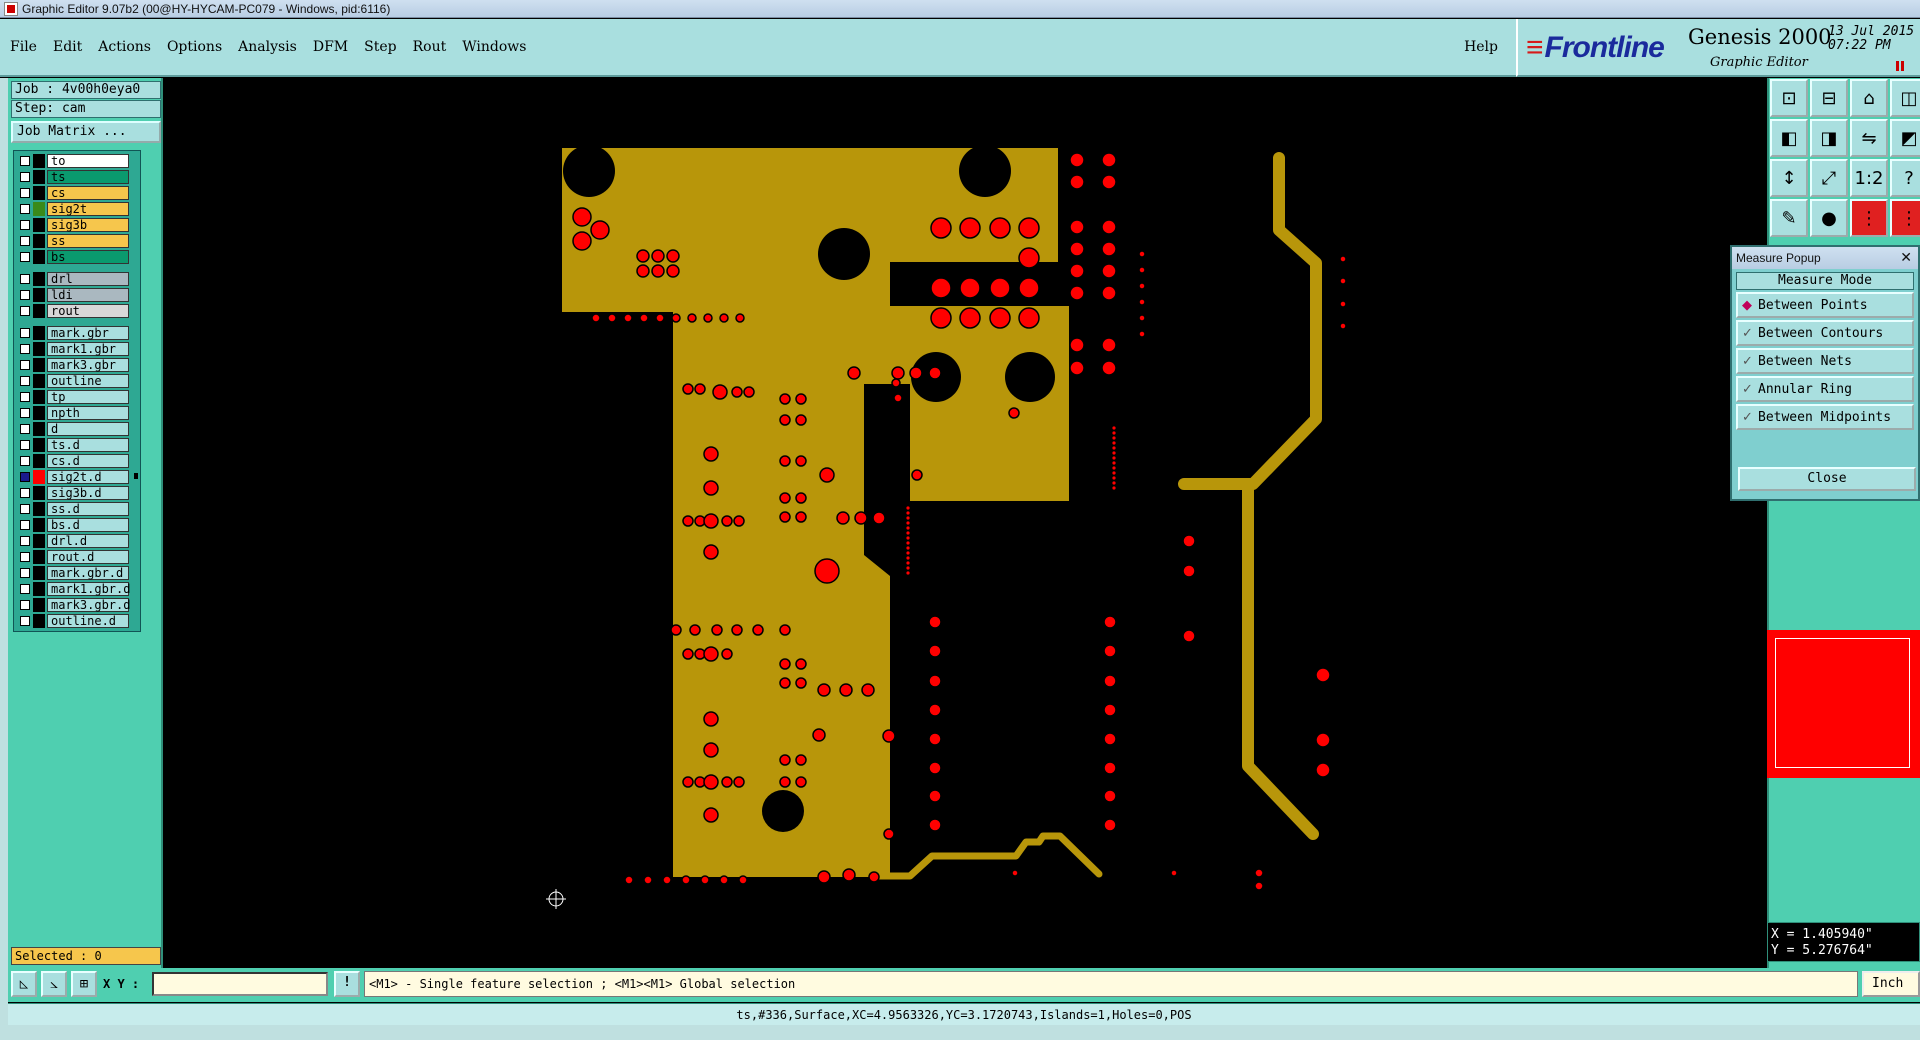 The height and width of the screenshot is (1040, 1920). I want to click on help-query-icon: ?, so click(1905, 178).